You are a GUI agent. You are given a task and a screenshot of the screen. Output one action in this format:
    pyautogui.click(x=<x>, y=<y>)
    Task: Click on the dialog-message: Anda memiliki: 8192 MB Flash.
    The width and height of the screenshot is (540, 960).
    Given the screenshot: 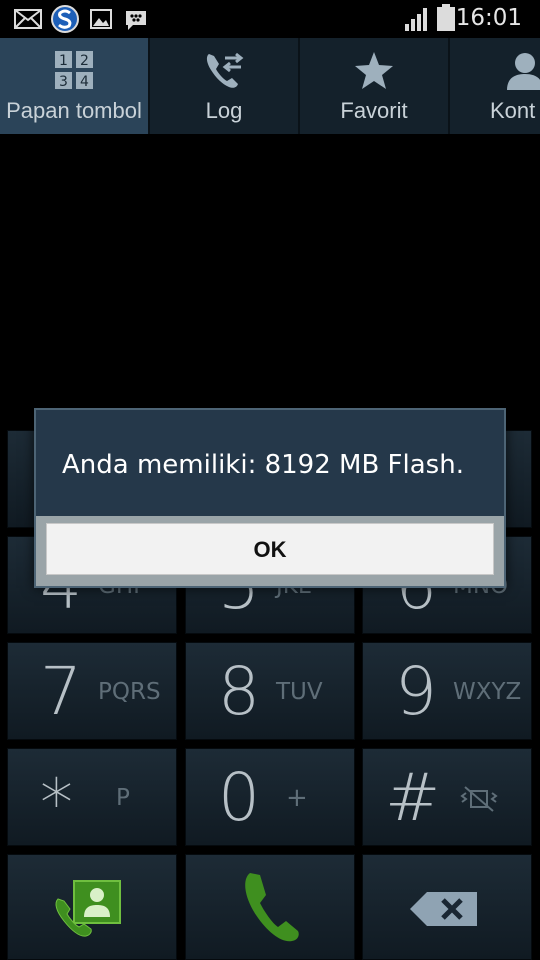 What is the action you would take?
    pyautogui.click(x=263, y=465)
    